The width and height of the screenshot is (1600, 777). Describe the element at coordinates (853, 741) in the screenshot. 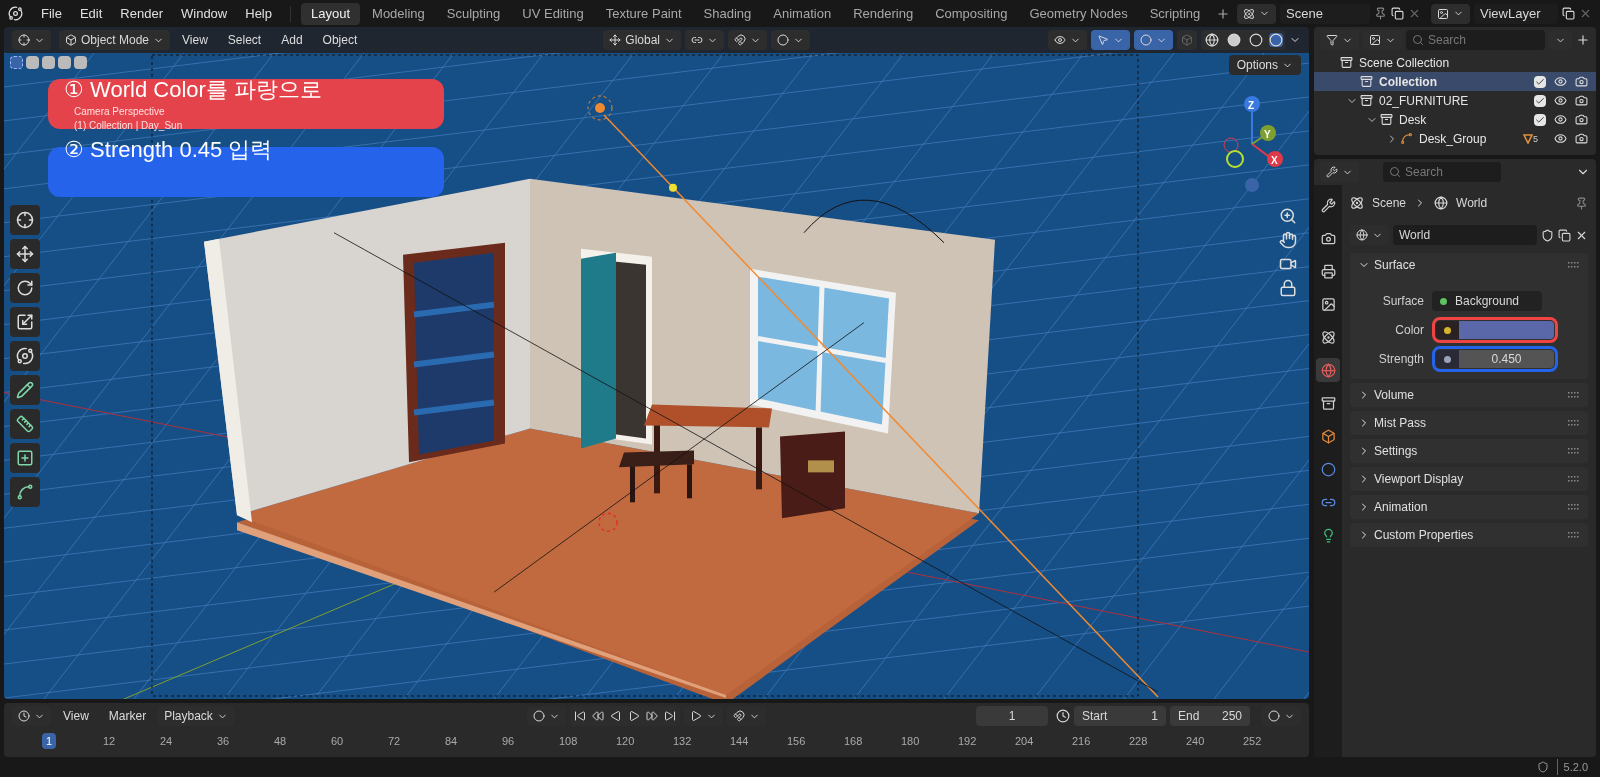

I see `frame-tick-label: 168` at that location.